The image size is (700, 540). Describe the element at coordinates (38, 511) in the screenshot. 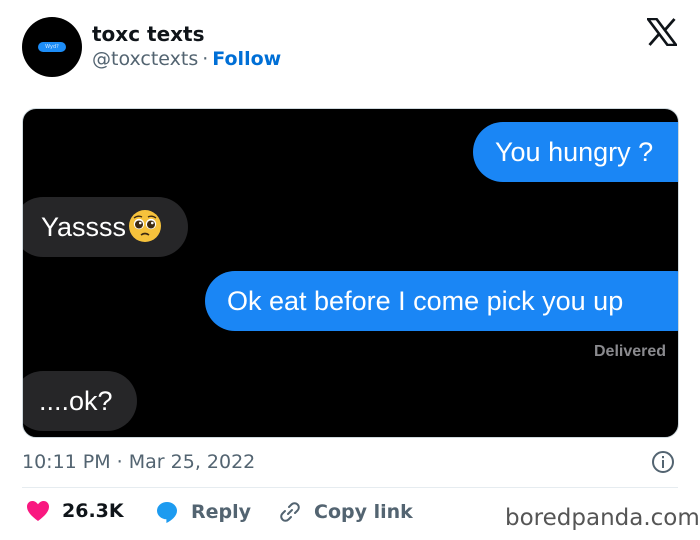

I see `heart-icon` at that location.